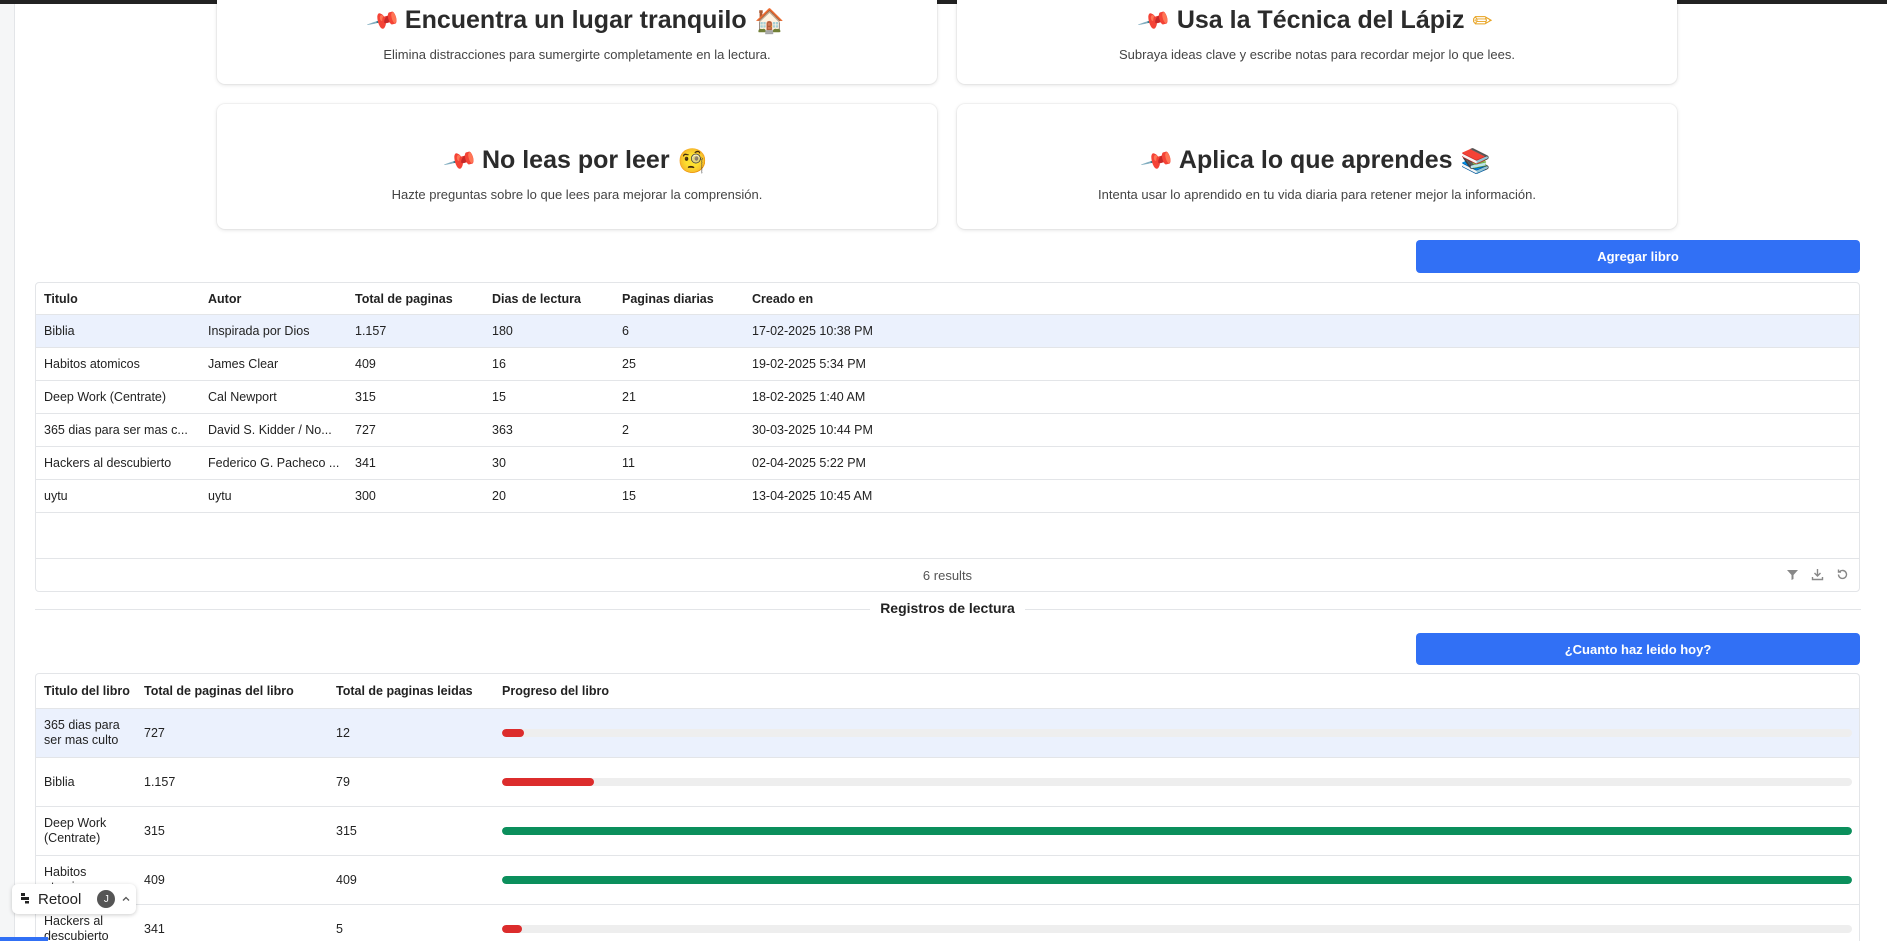 Image resolution: width=1887 pixels, height=941 pixels. Describe the element at coordinates (575, 20) in the screenshot. I see `tip-title: Encuentra un lugar tranquilo` at that location.